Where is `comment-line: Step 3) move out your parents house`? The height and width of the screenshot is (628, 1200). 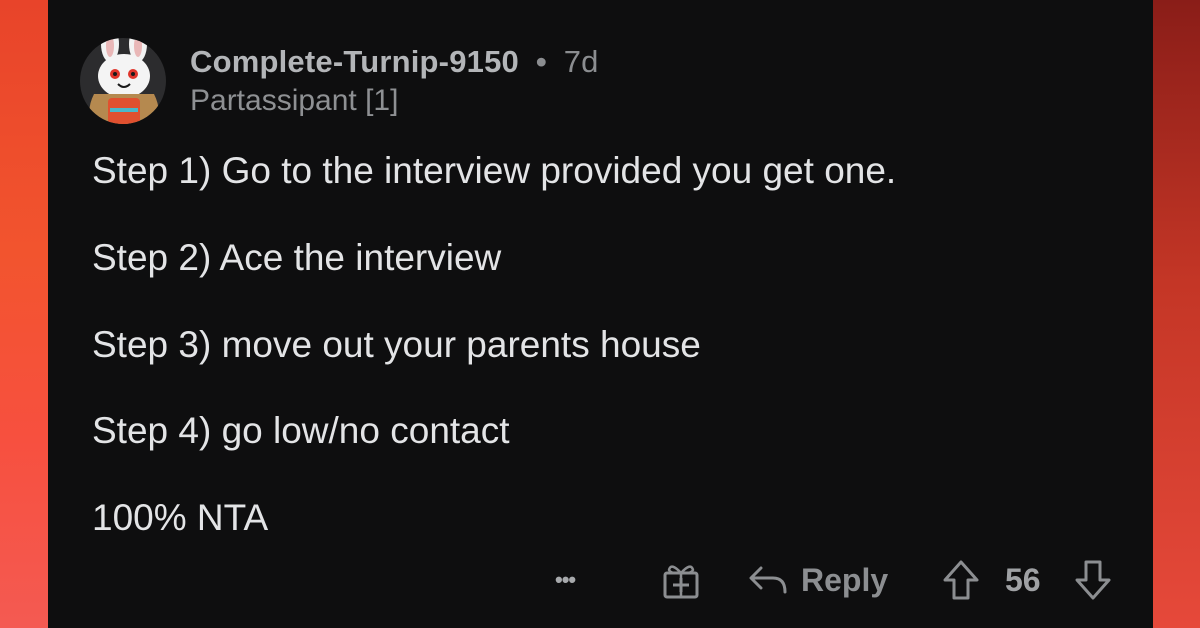
comment-line: Step 3) move out your parents house is located at coordinates (396, 344).